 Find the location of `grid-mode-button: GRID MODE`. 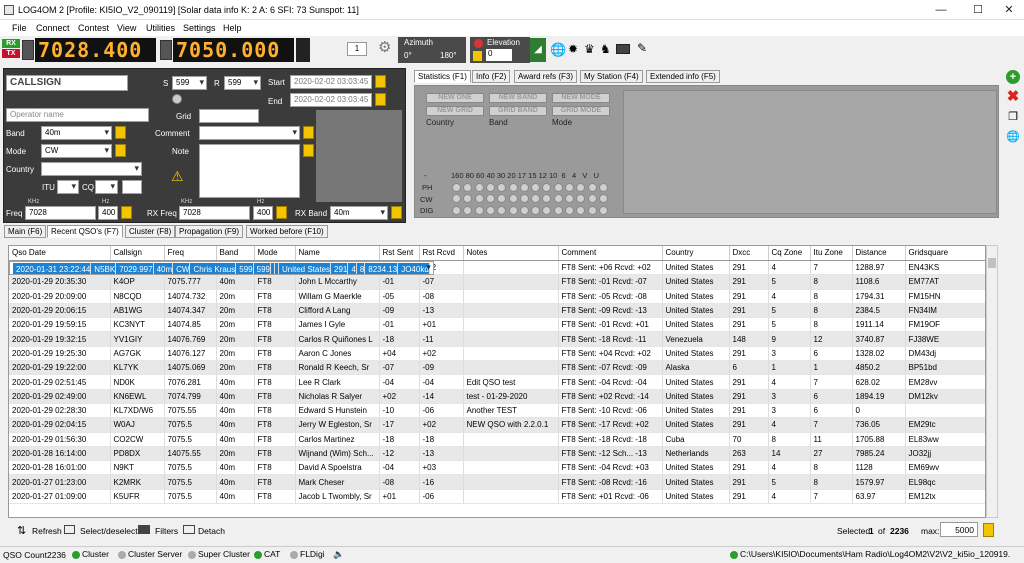

grid-mode-button: GRID MODE is located at coordinates (581, 111).